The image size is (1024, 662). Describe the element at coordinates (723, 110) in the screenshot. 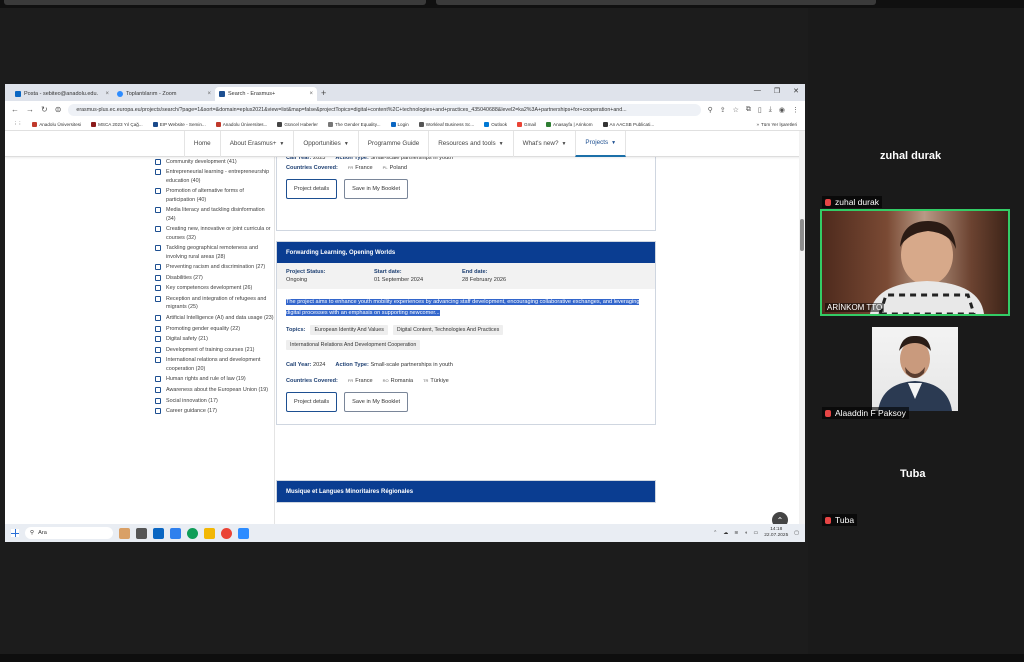

I see `share-icon: ⇪` at that location.